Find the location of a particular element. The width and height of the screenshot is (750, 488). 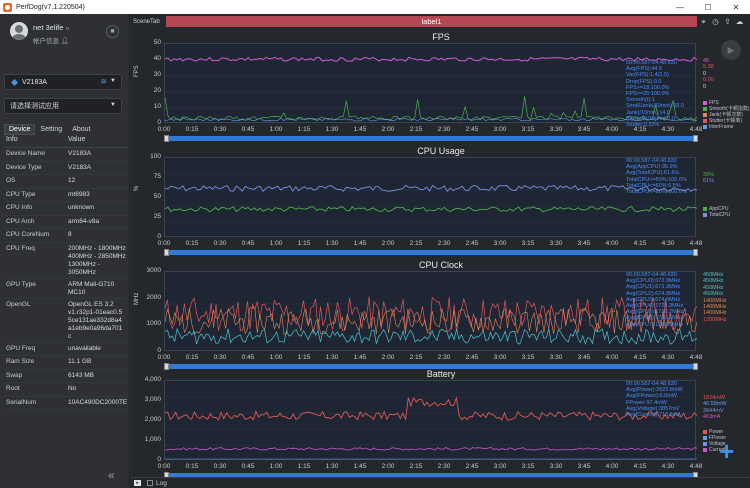

legend-item: InterFrame is located at coordinates (726, 127).